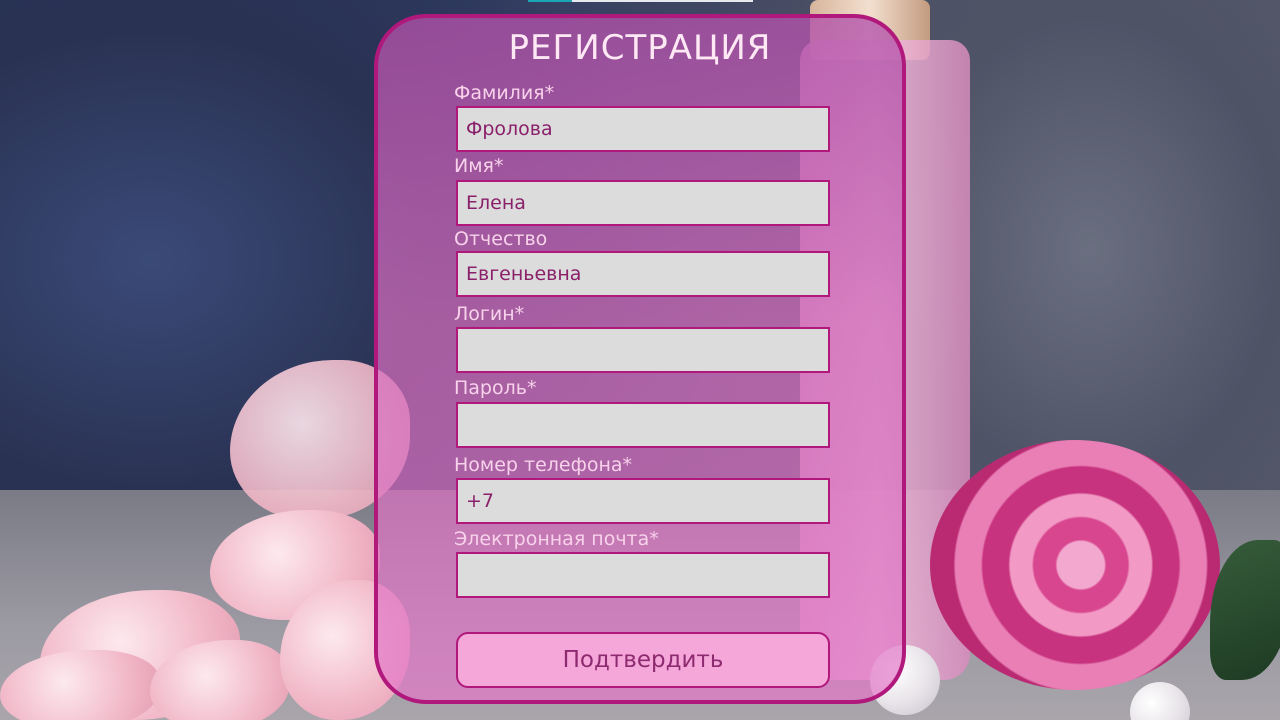 The height and width of the screenshot is (720, 1280). Describe the element at coordinates (489, 314) in the screenshot. I see `login-label: Логин*` at that location.